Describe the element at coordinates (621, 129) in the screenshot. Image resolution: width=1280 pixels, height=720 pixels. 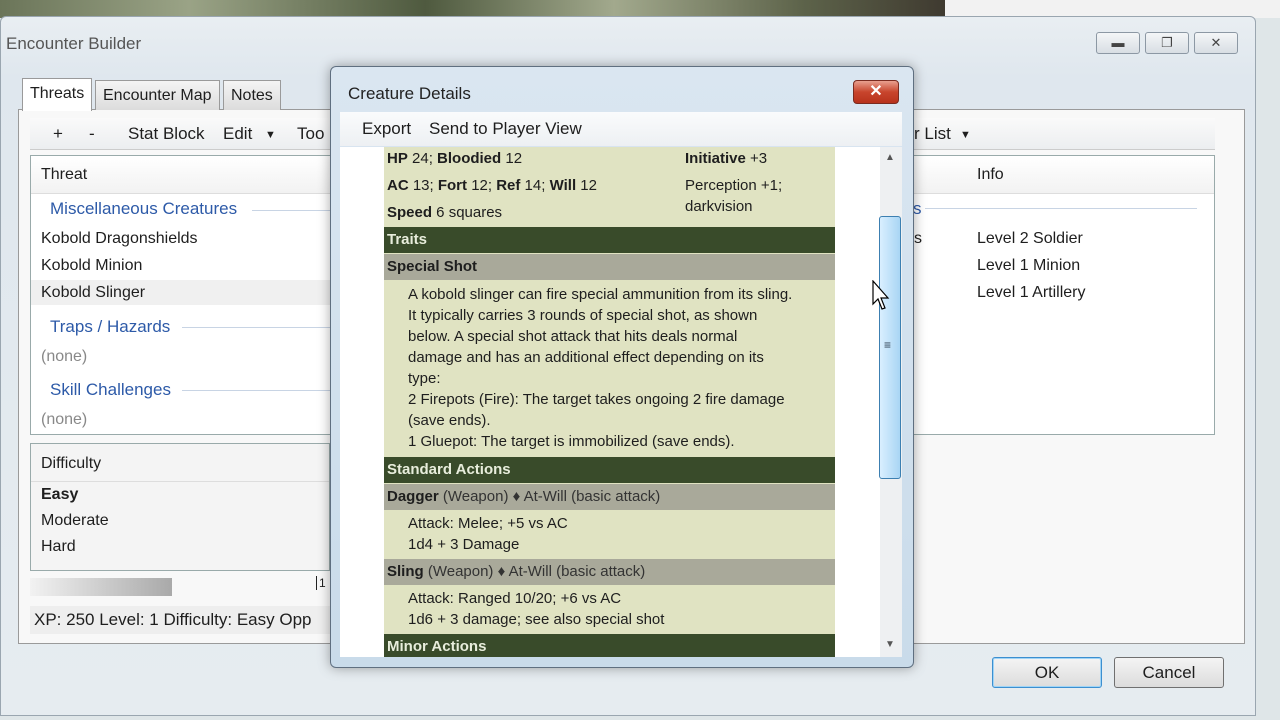
I see `dialog-toolbar` at that location.